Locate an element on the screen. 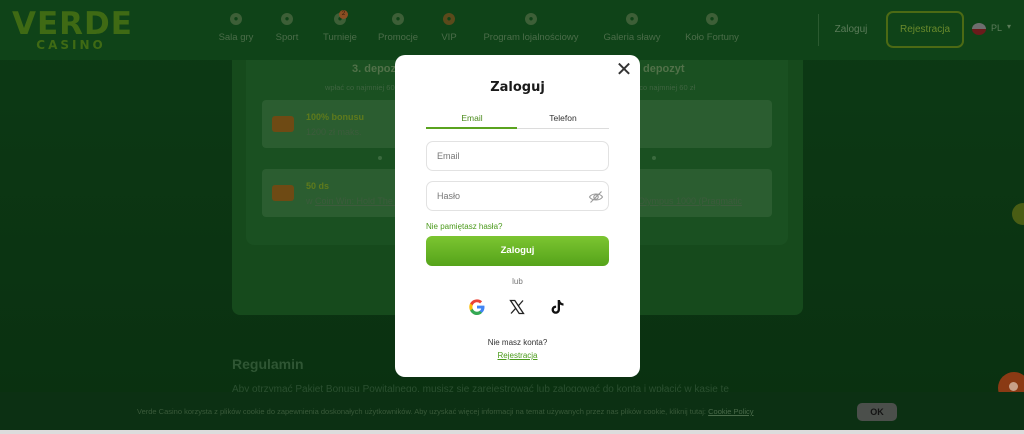 The width and height of the screenshot is (1024, 434). tab-telefon: Telefon is located at coordinates (563, 118).